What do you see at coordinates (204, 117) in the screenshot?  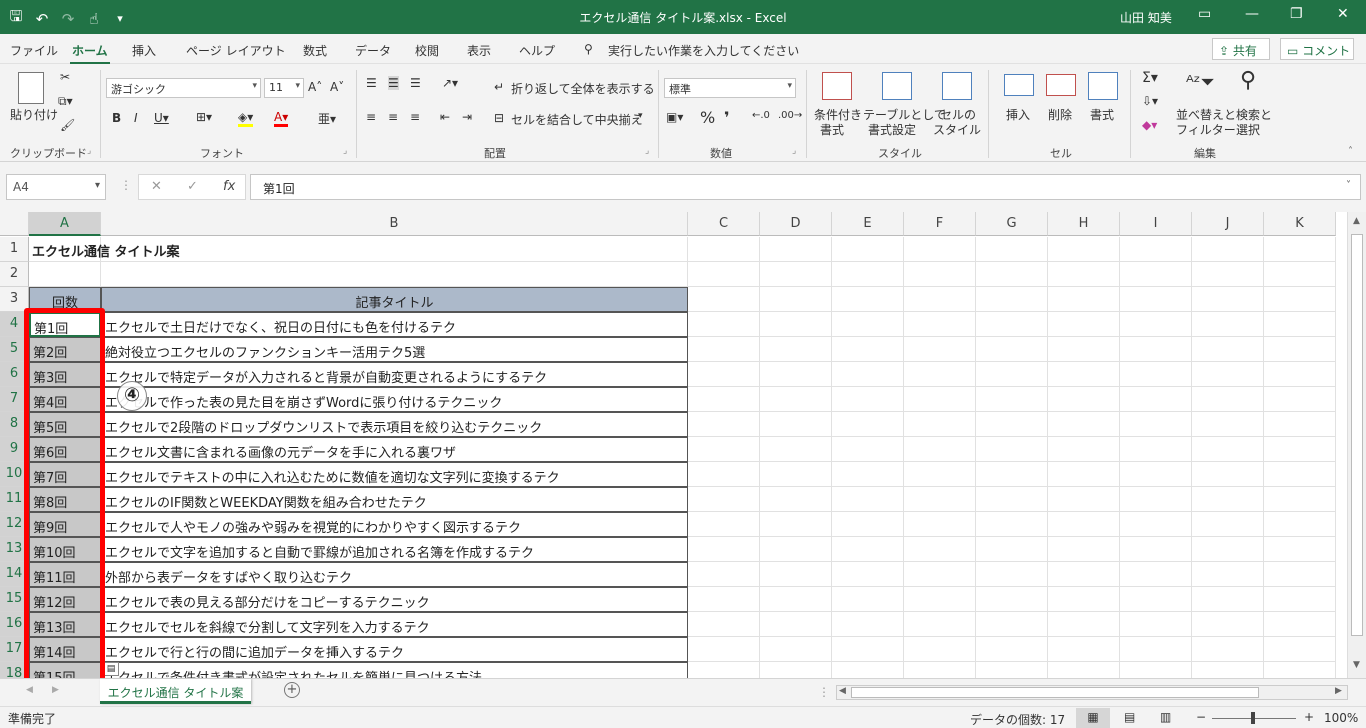 I see `borders-icon: ⊞▾` at bounding box center [204, 117].